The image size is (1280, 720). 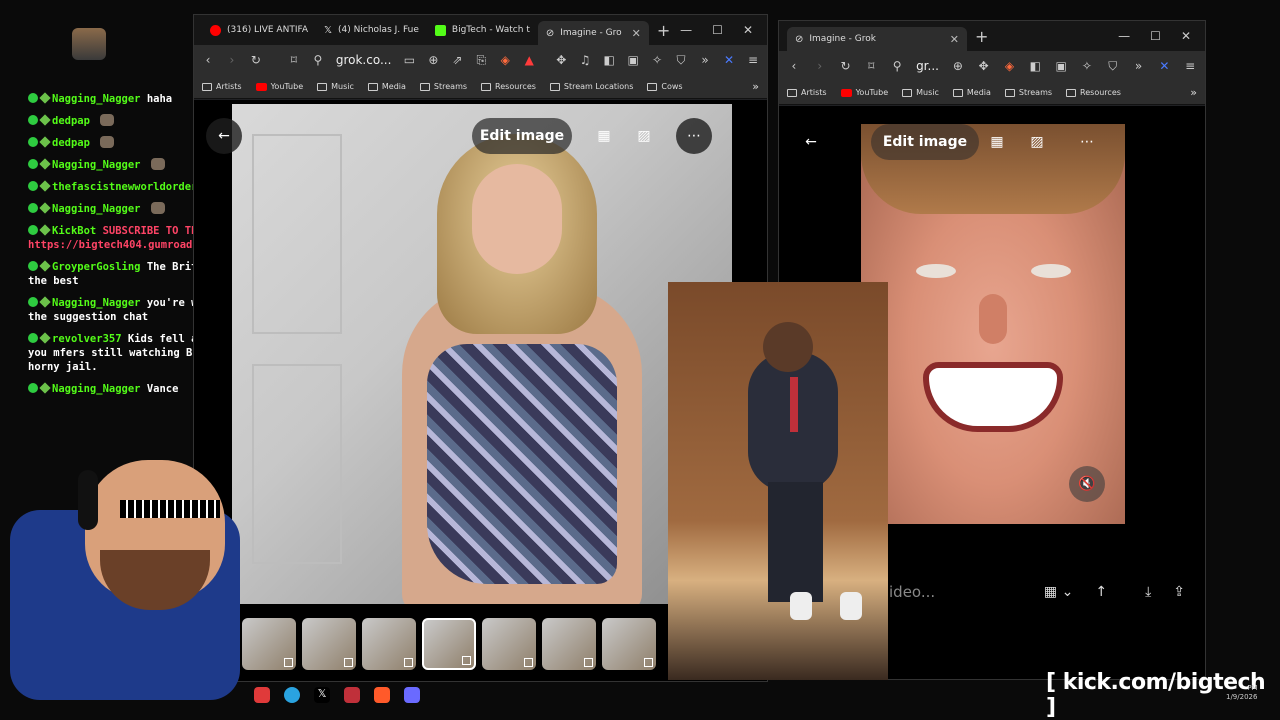 I want to click on chat-username: KickBot, so click(x=74, y=231).